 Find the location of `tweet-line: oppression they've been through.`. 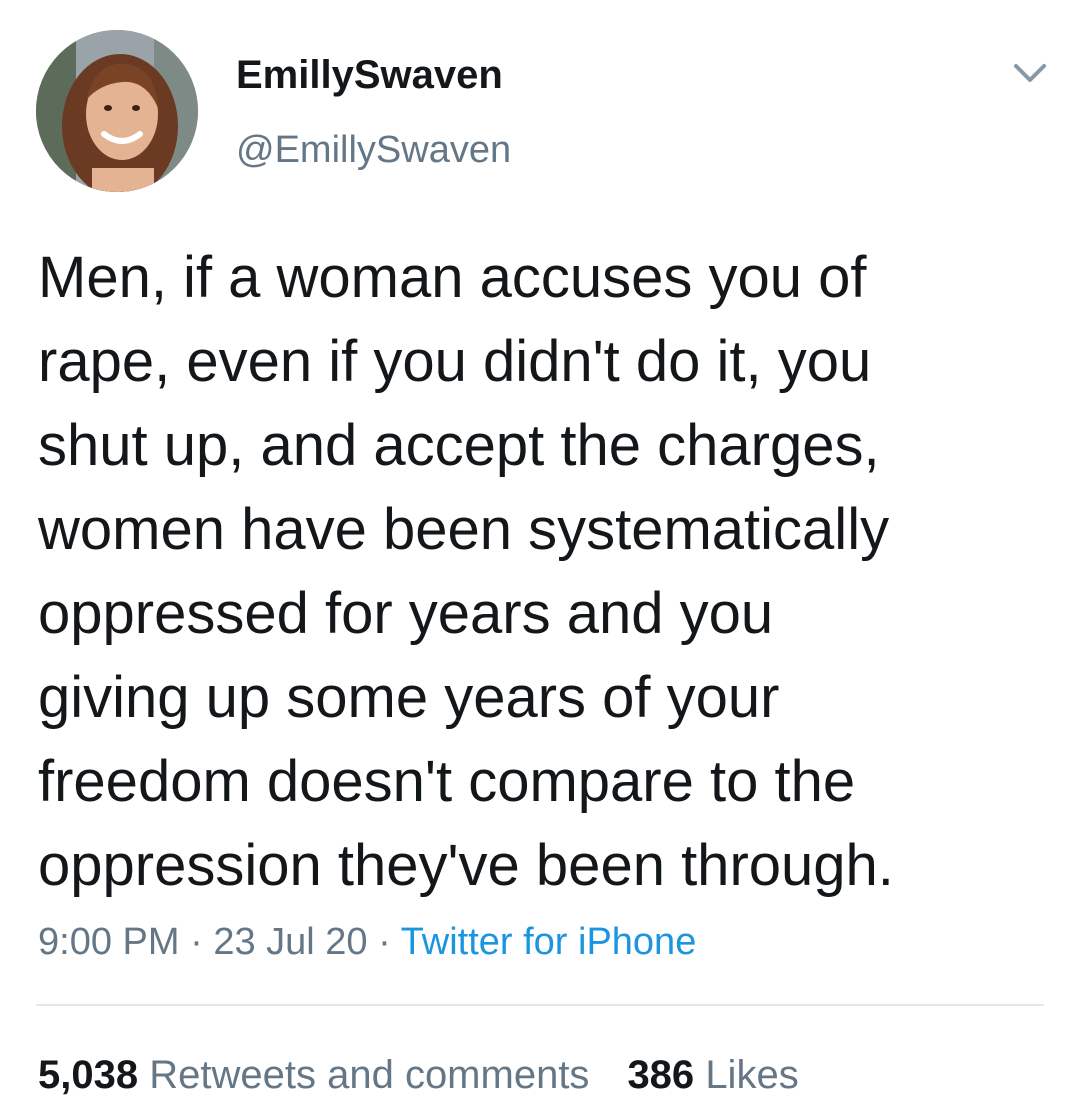

tweet-line: oppression they've been through. is located at coordinates (466, 865).